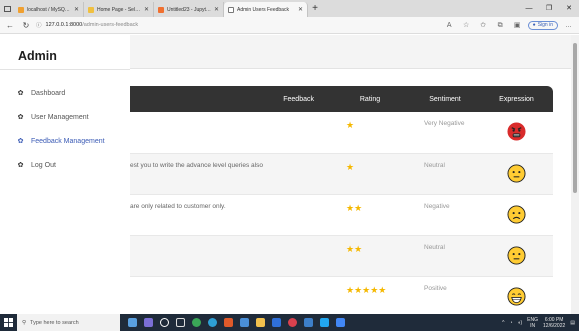 This screenshot has height=331, width=579. What do you see at coordinates (21, 9) in the screenshot?
I see `phpmyadmin-favicon-icon` at bounding box center [21, 9].